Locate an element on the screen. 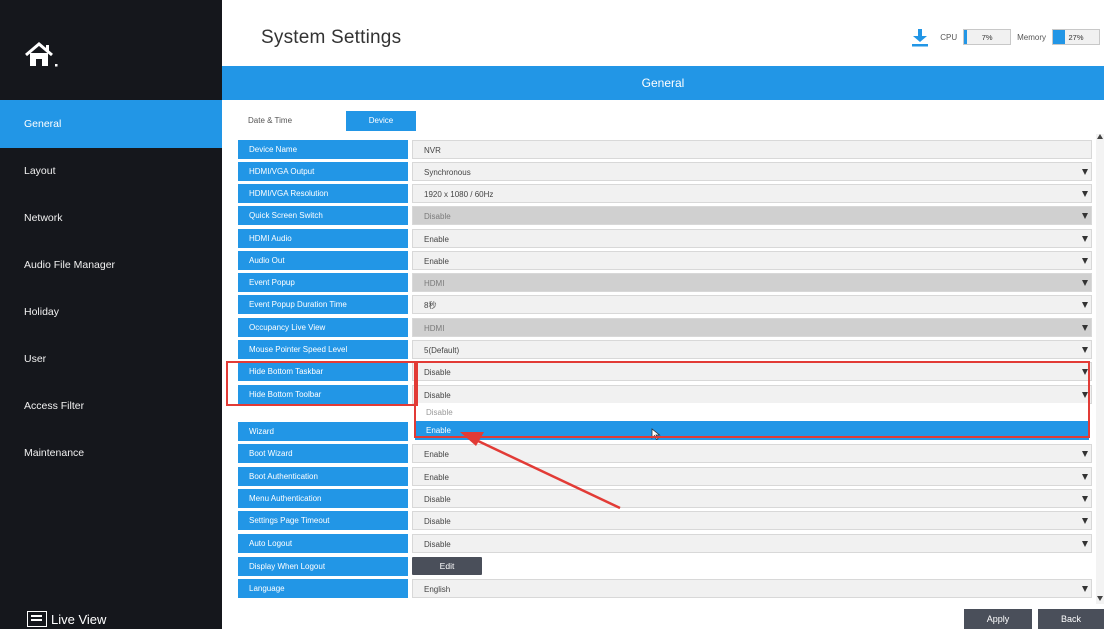 This screenshot has height=629, width=1104. sidebar-item-user: User is located at coordinates (111, 359).